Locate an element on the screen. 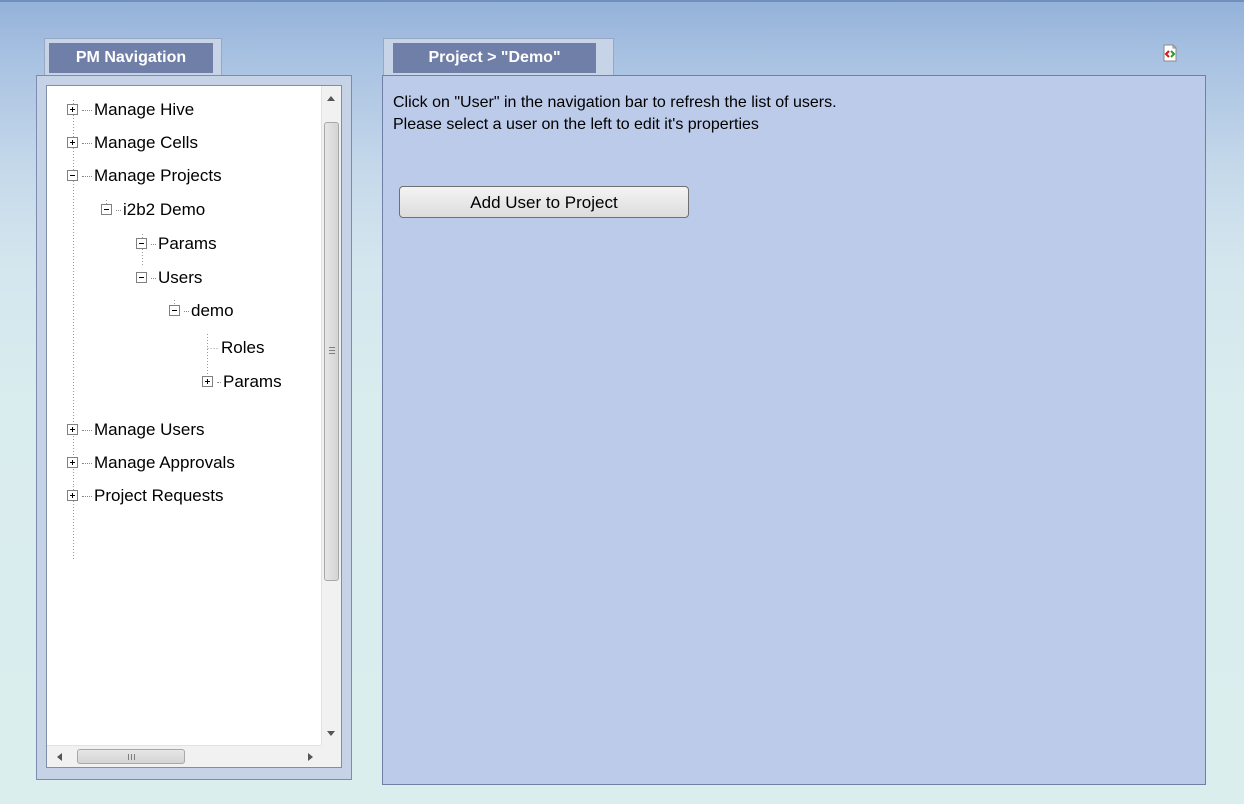 The height and width of the screenshot is (804, 1244). horizontal-scroll-thumb is located at coordinates (131, 756).